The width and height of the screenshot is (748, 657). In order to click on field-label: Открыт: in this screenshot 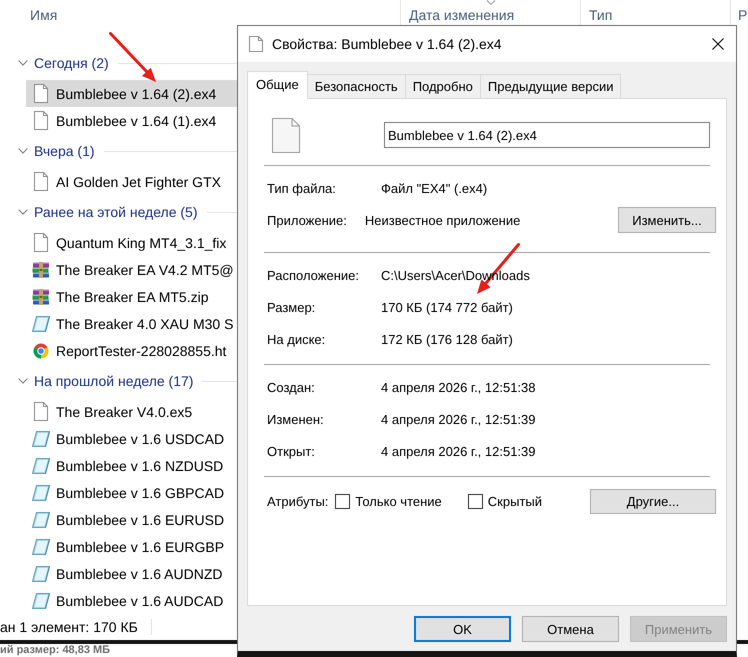, I will do `click(291, 451)`.